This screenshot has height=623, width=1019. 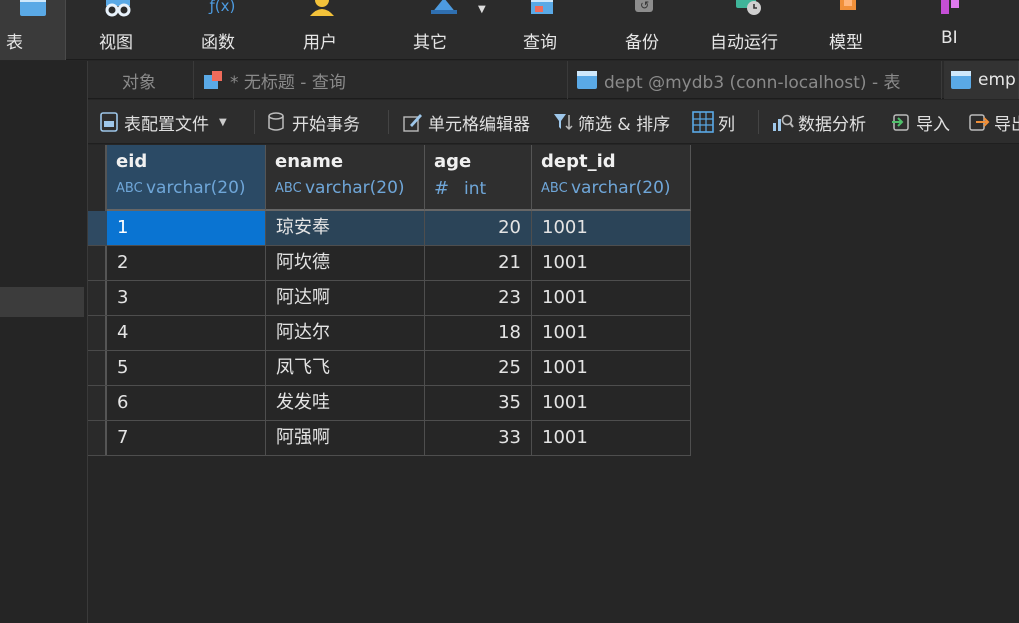 I want to click on auto-run-icon, so click(x=748, y=7).